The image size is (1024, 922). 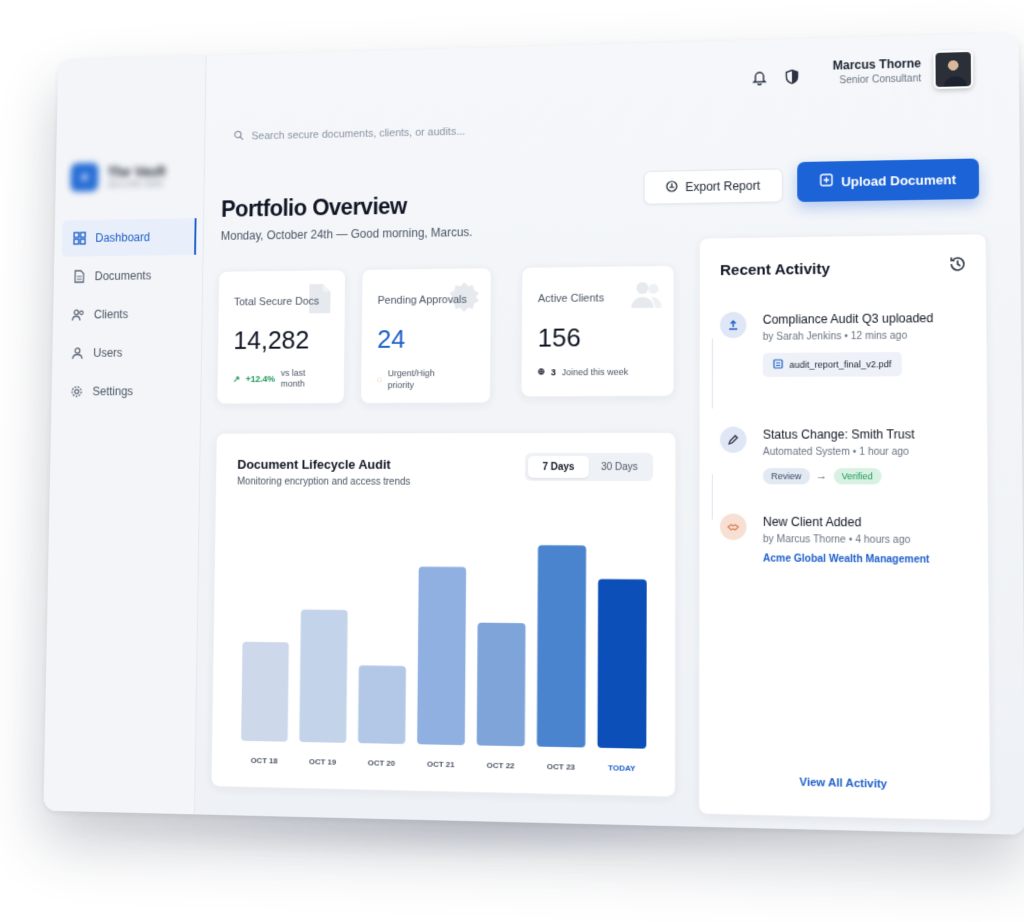 I want to click on sidebar-item-label: Dashboard, so click(x=123, y=237).